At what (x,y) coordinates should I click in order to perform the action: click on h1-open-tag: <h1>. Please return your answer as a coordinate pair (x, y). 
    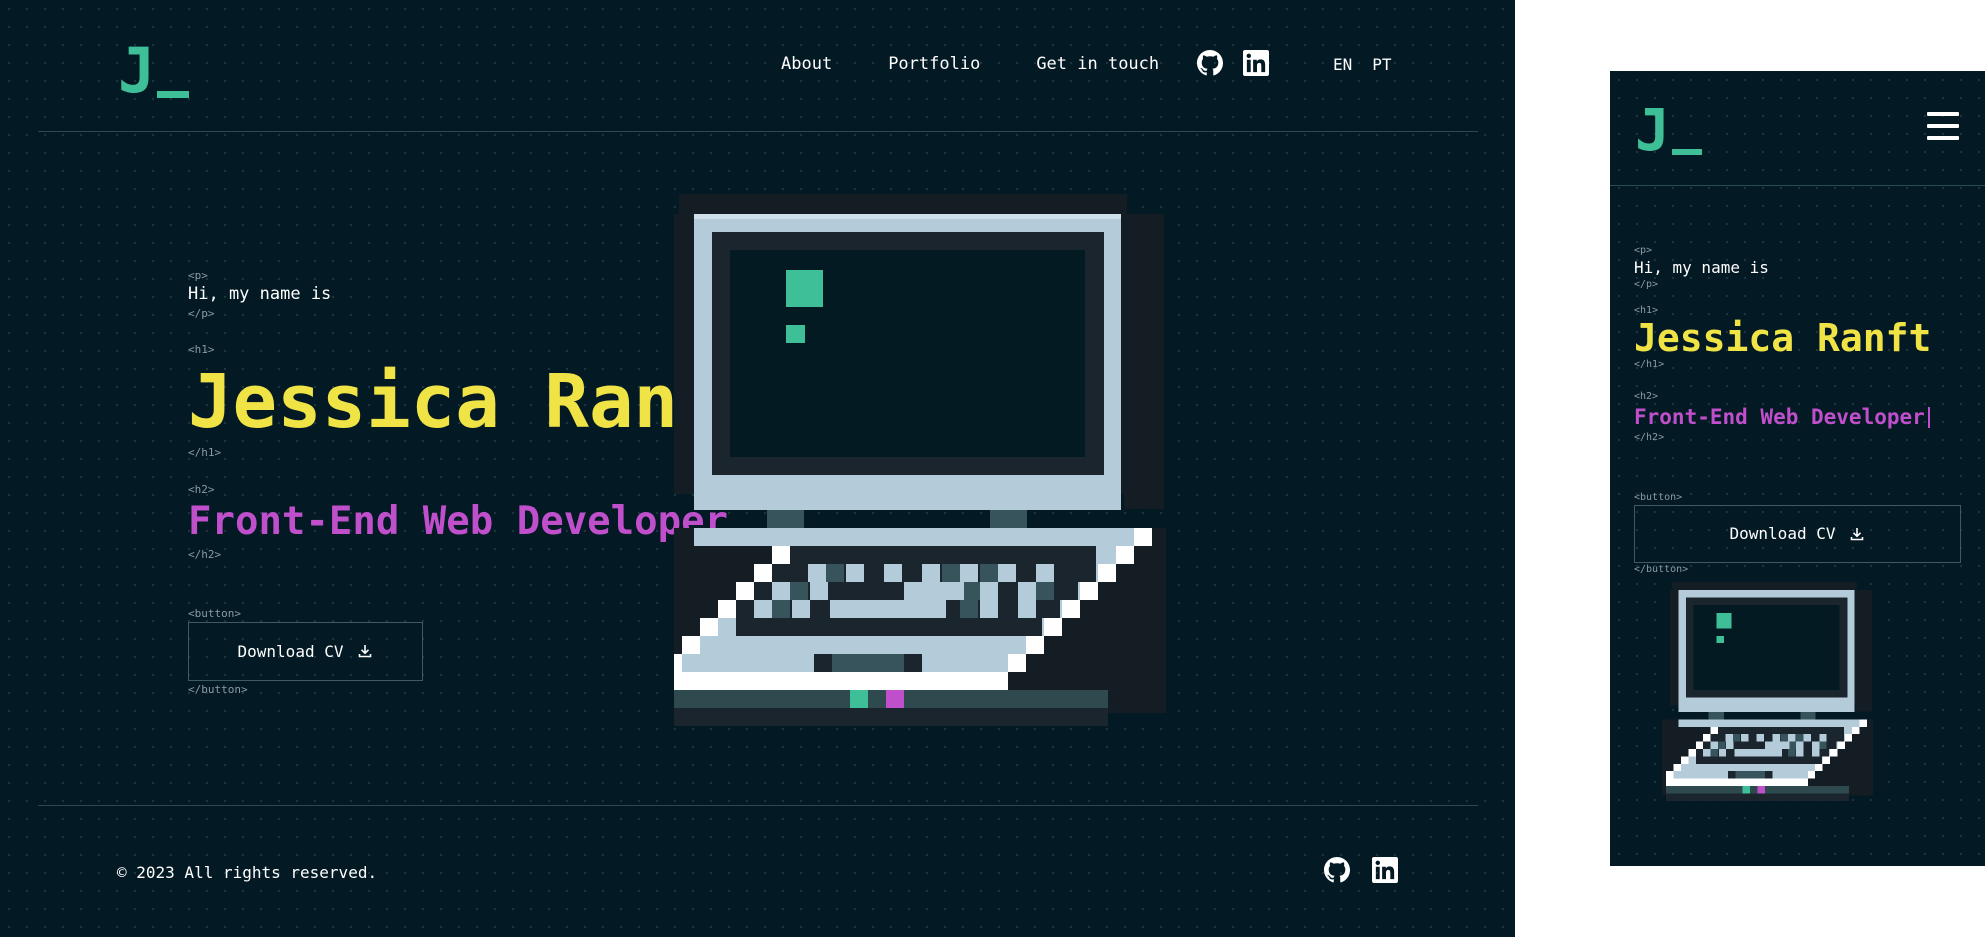
    Looking at the image, I should click on (1646, 310).